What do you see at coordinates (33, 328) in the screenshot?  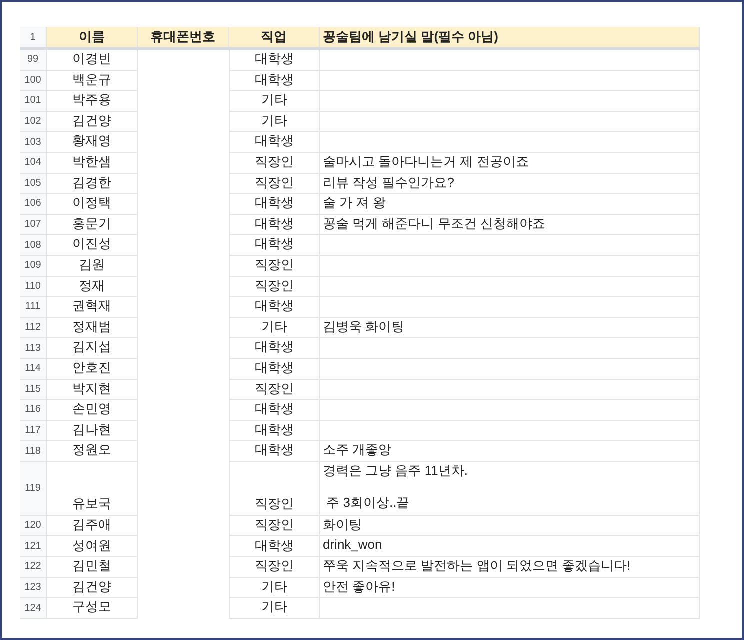 I see `row-number: 112` at bounding box center [33, 328].